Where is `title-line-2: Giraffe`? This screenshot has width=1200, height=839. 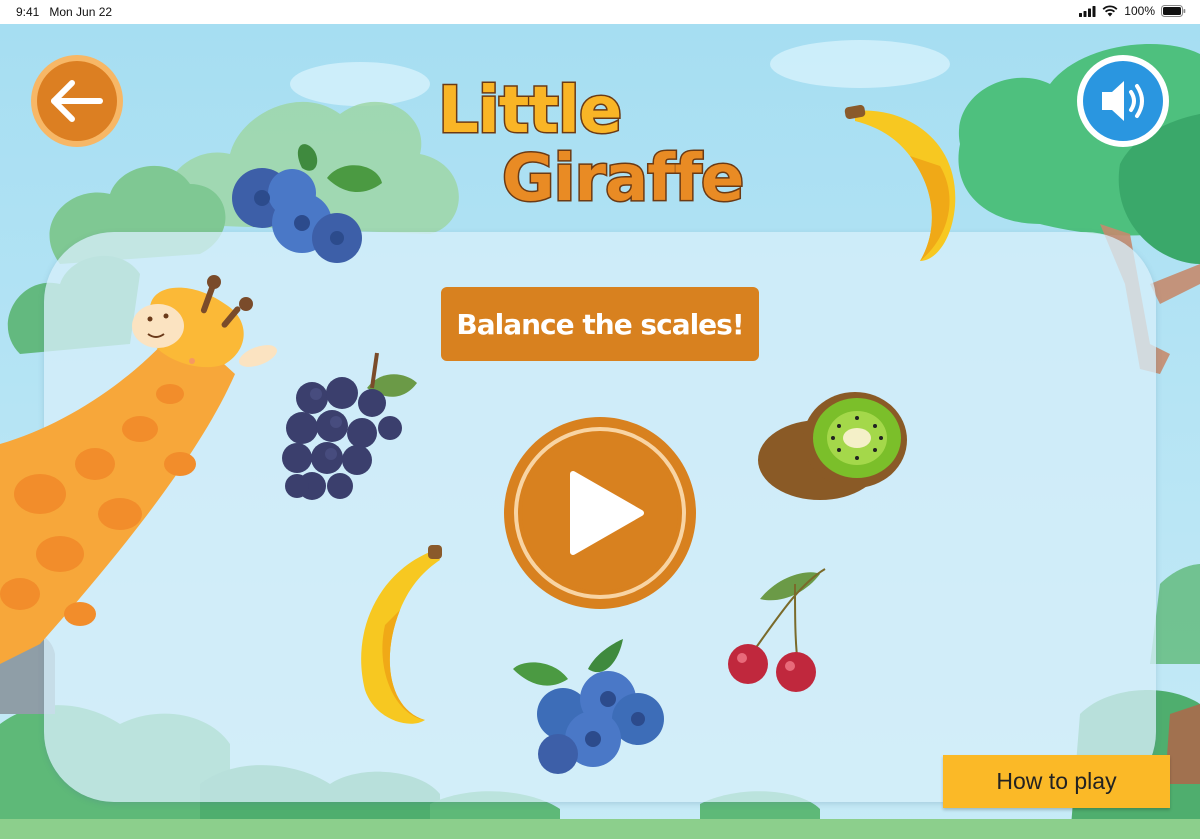 title-line-2: Giraffe is located at coordinates (622, 173).